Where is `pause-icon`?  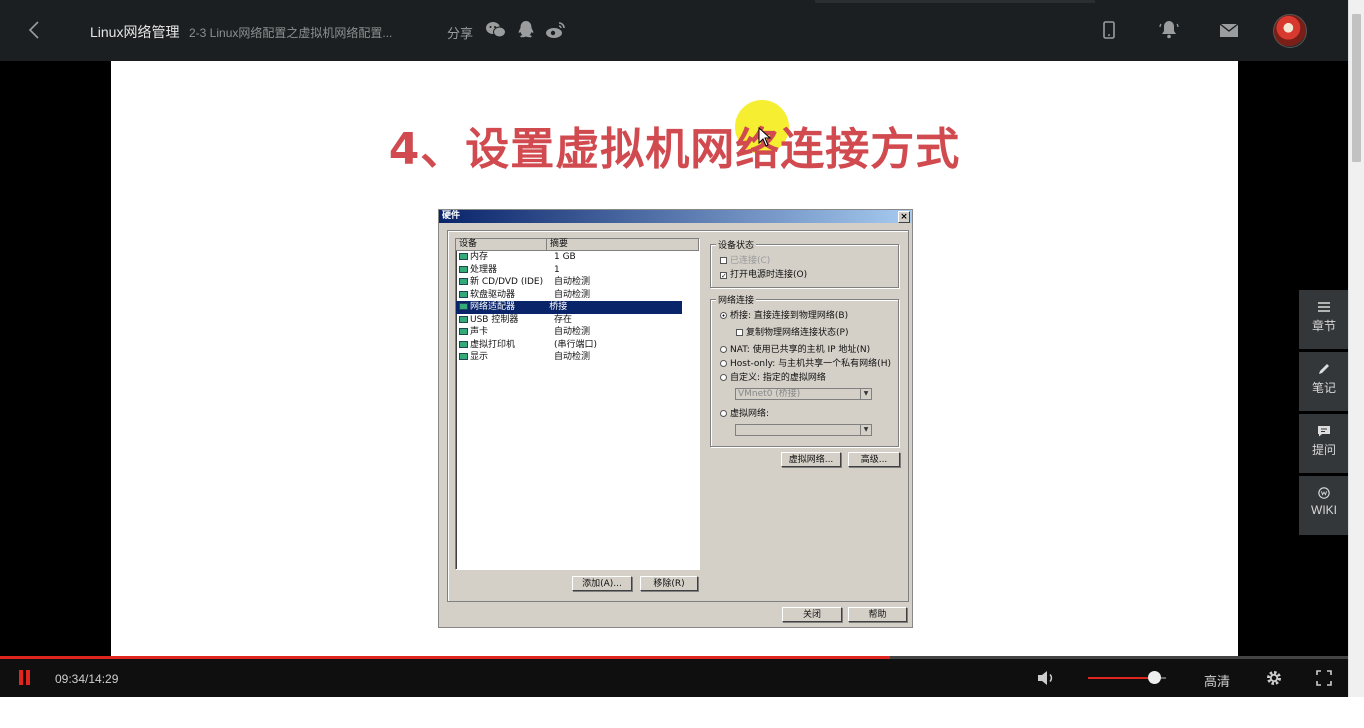
pause-icon is located at coordinates (25, 678).